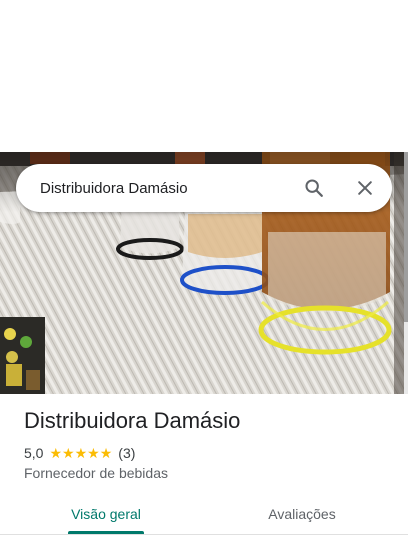 This screenshot has height=544, width=408. Describe the element at coordinates (126, 453) in the screenshot. I see `review-count: (3)` at that location.